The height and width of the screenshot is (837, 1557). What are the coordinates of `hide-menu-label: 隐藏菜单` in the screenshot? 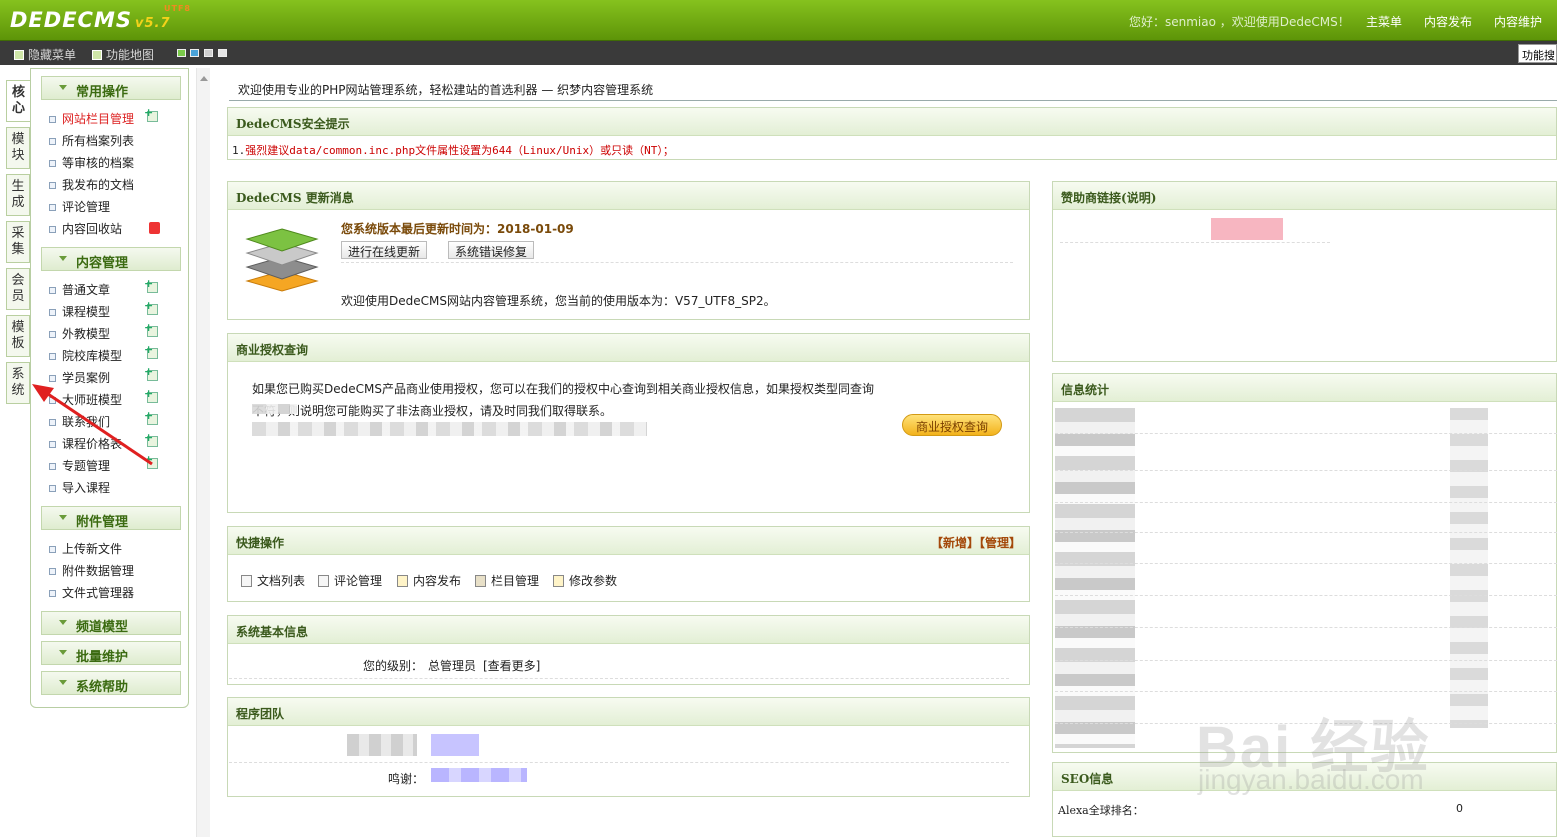 It's located at (52, 55).